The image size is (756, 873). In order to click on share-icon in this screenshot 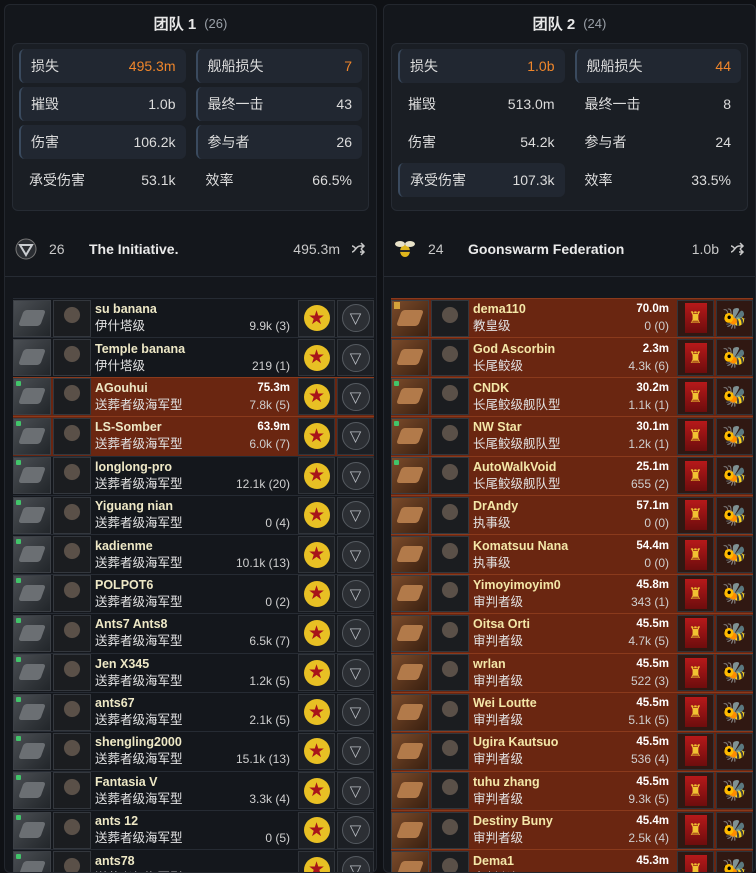, I will do `click(737, 249)`.